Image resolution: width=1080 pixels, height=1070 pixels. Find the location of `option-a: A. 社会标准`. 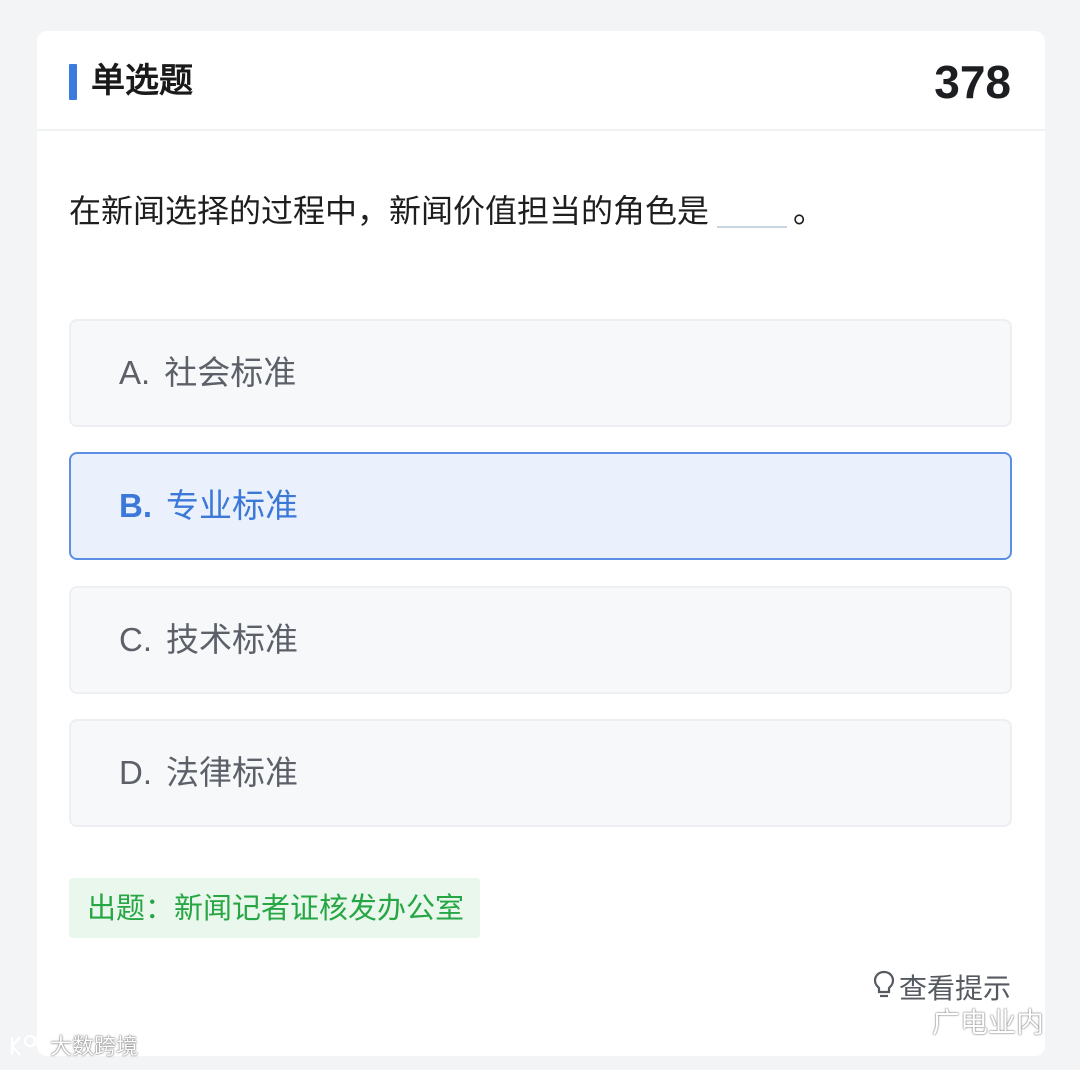

option-a: A. 社会标准 is located at coordinates (540, 373).